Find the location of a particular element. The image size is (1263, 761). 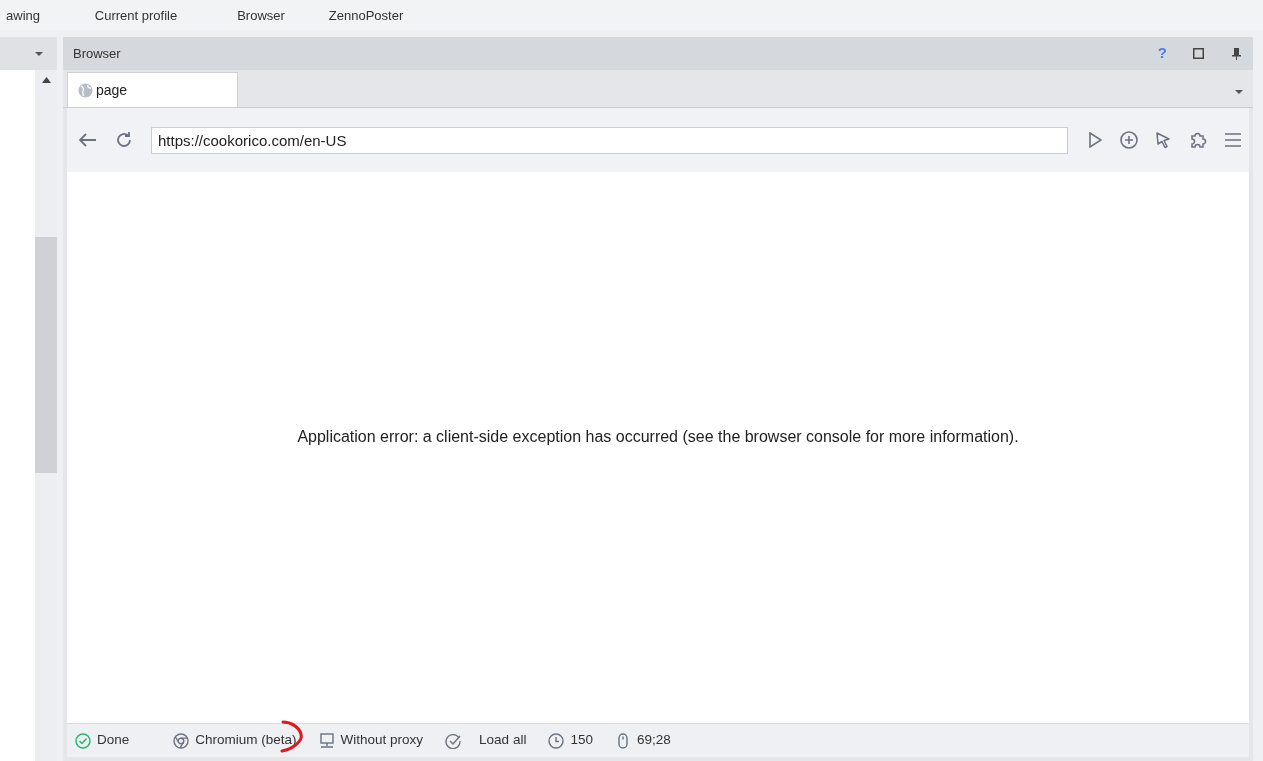

scrollbar-thumb is located at coordinates (46, 354).